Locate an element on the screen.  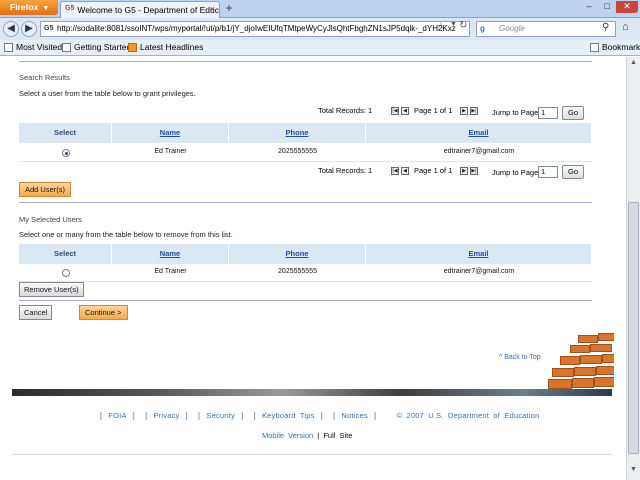
decorative-brick-image is located at coordinates (581, 357).